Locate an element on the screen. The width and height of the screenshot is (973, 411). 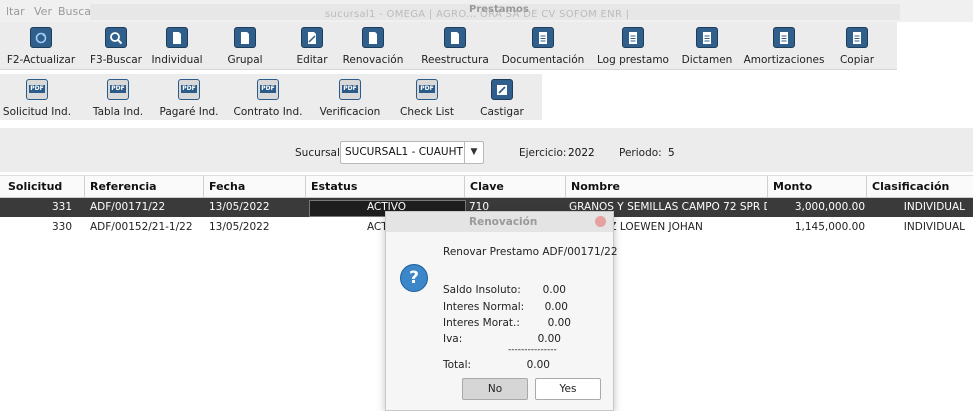
edit-button: Editar is located at coordinates (312, 44).